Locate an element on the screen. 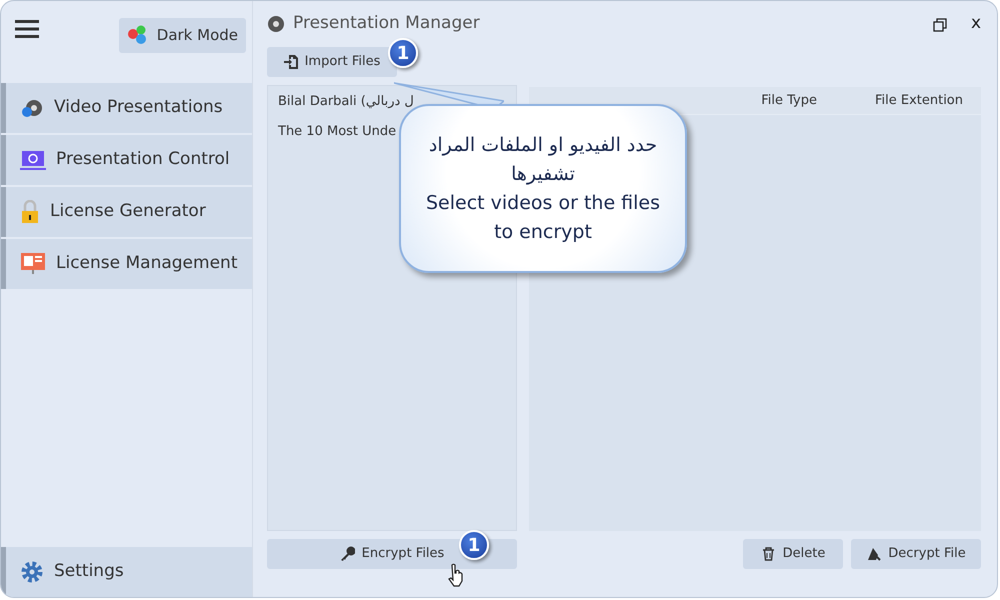  close-button: x is located at coordinates (975, 24).